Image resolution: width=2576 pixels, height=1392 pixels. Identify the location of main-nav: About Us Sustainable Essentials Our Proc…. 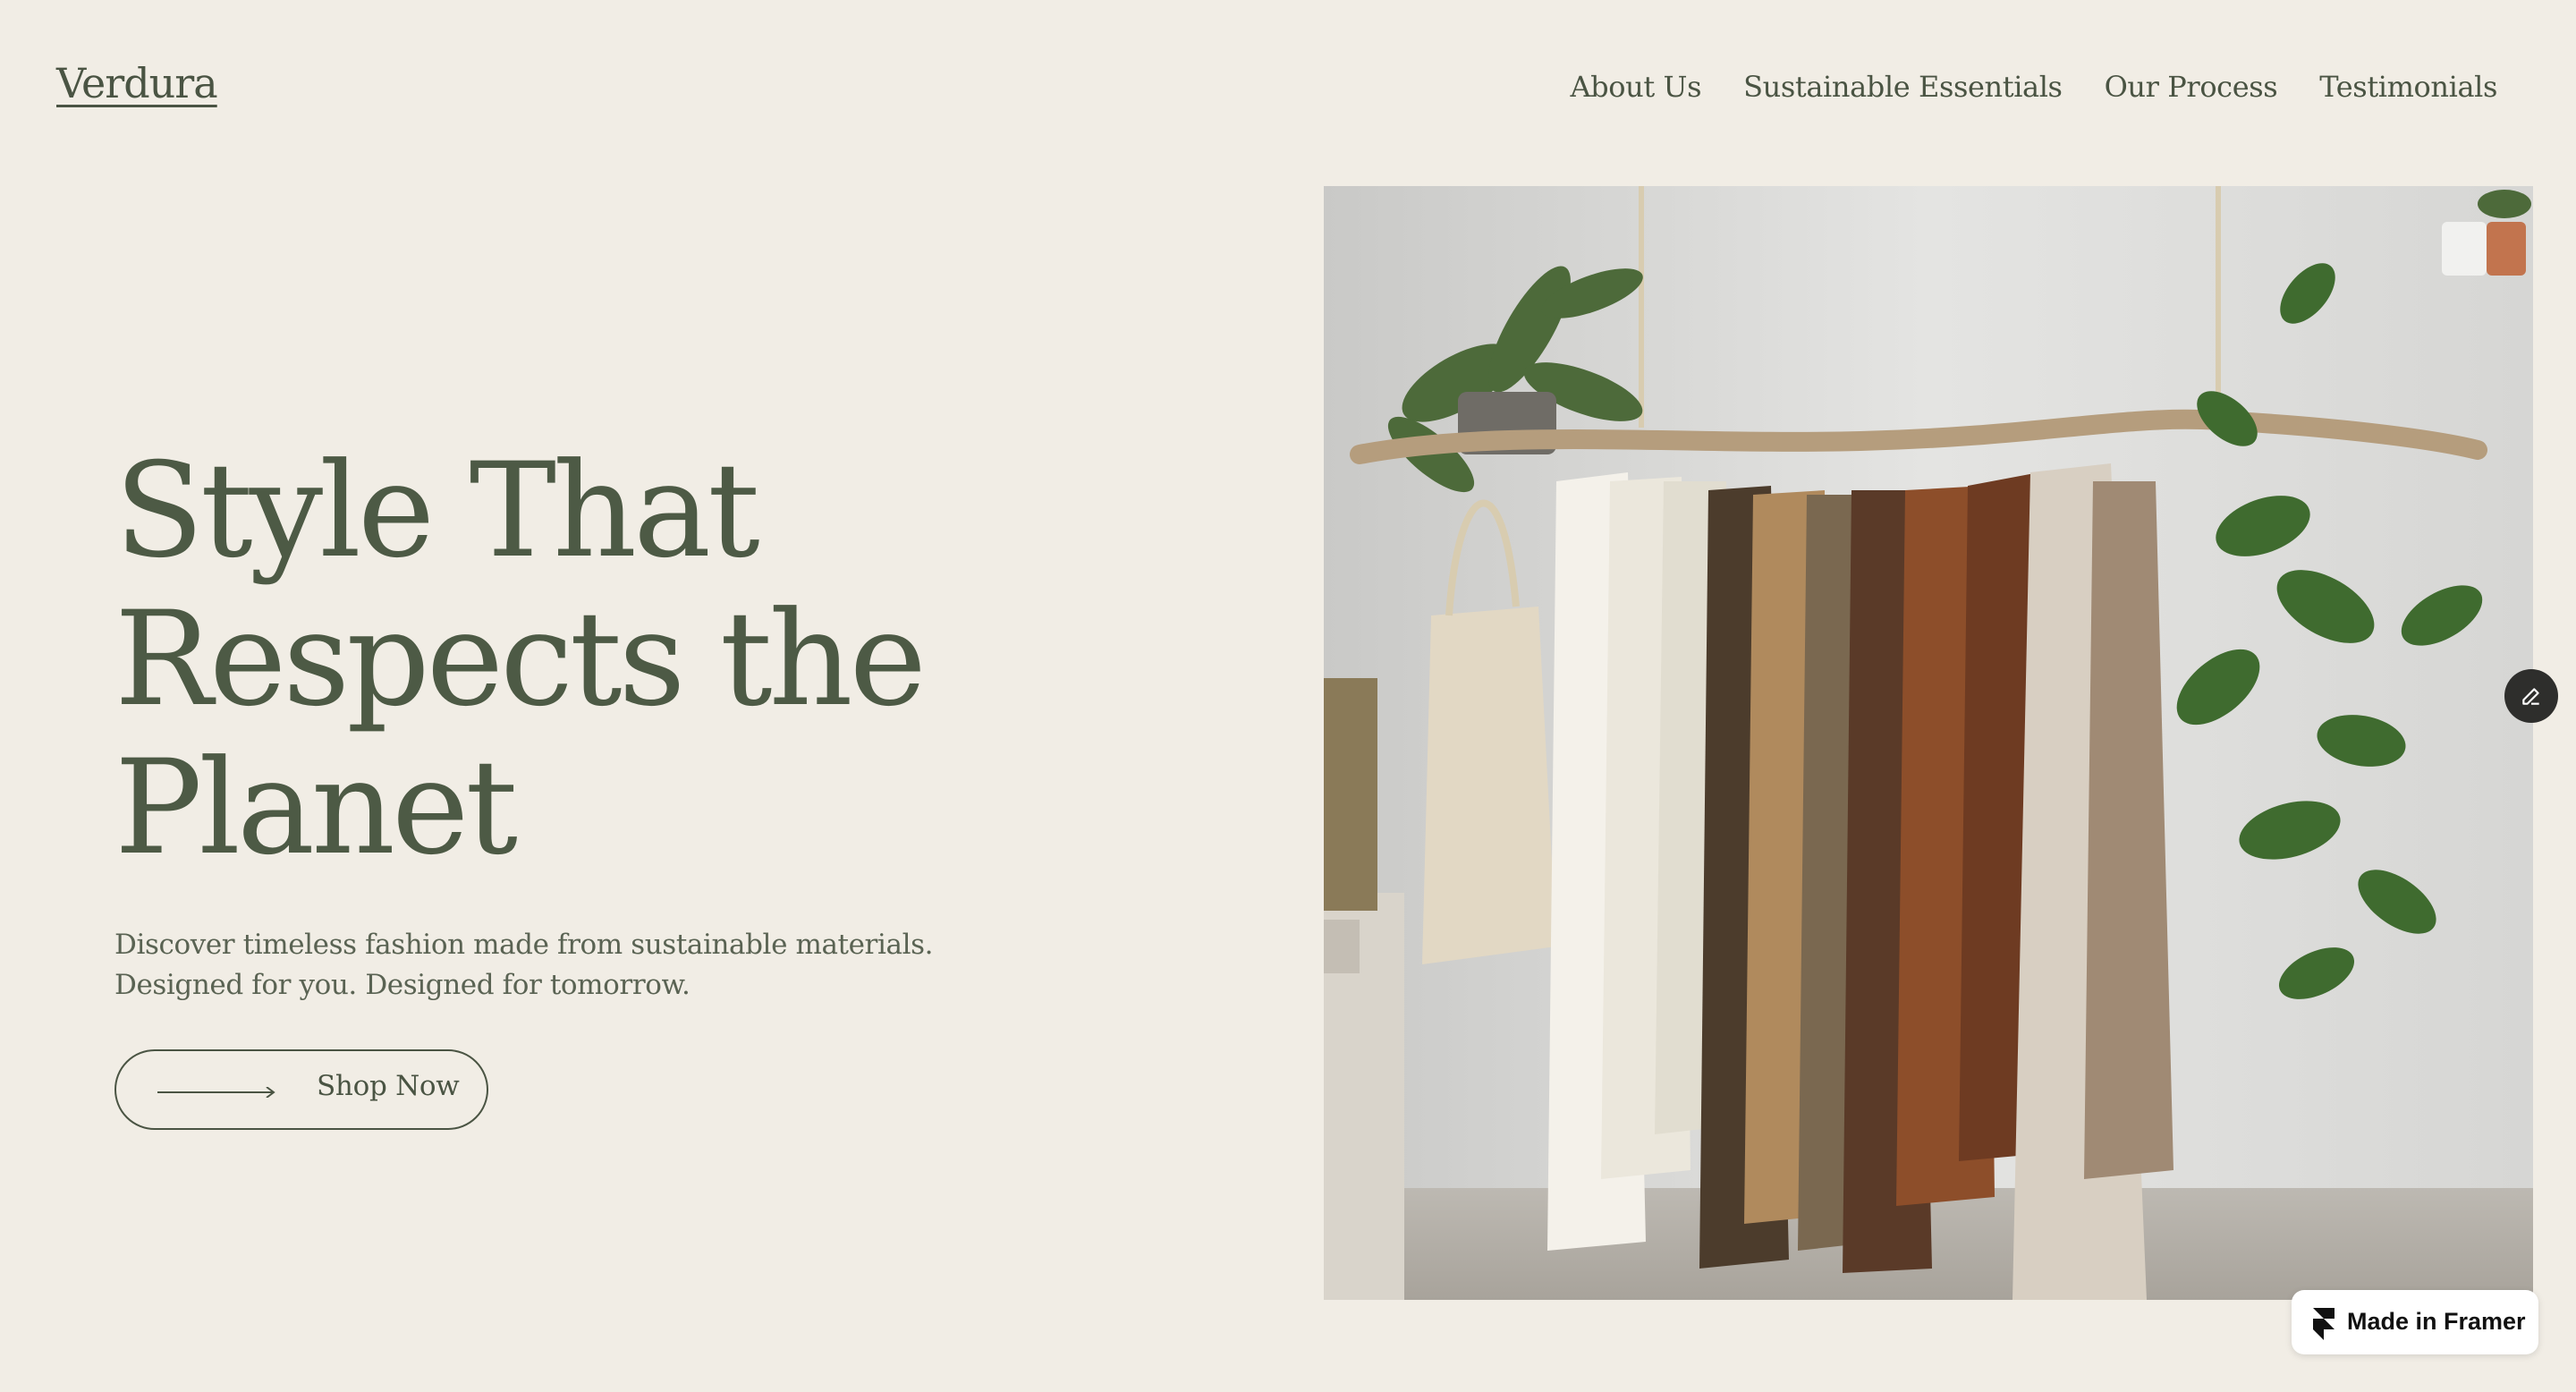
(2033, 87).